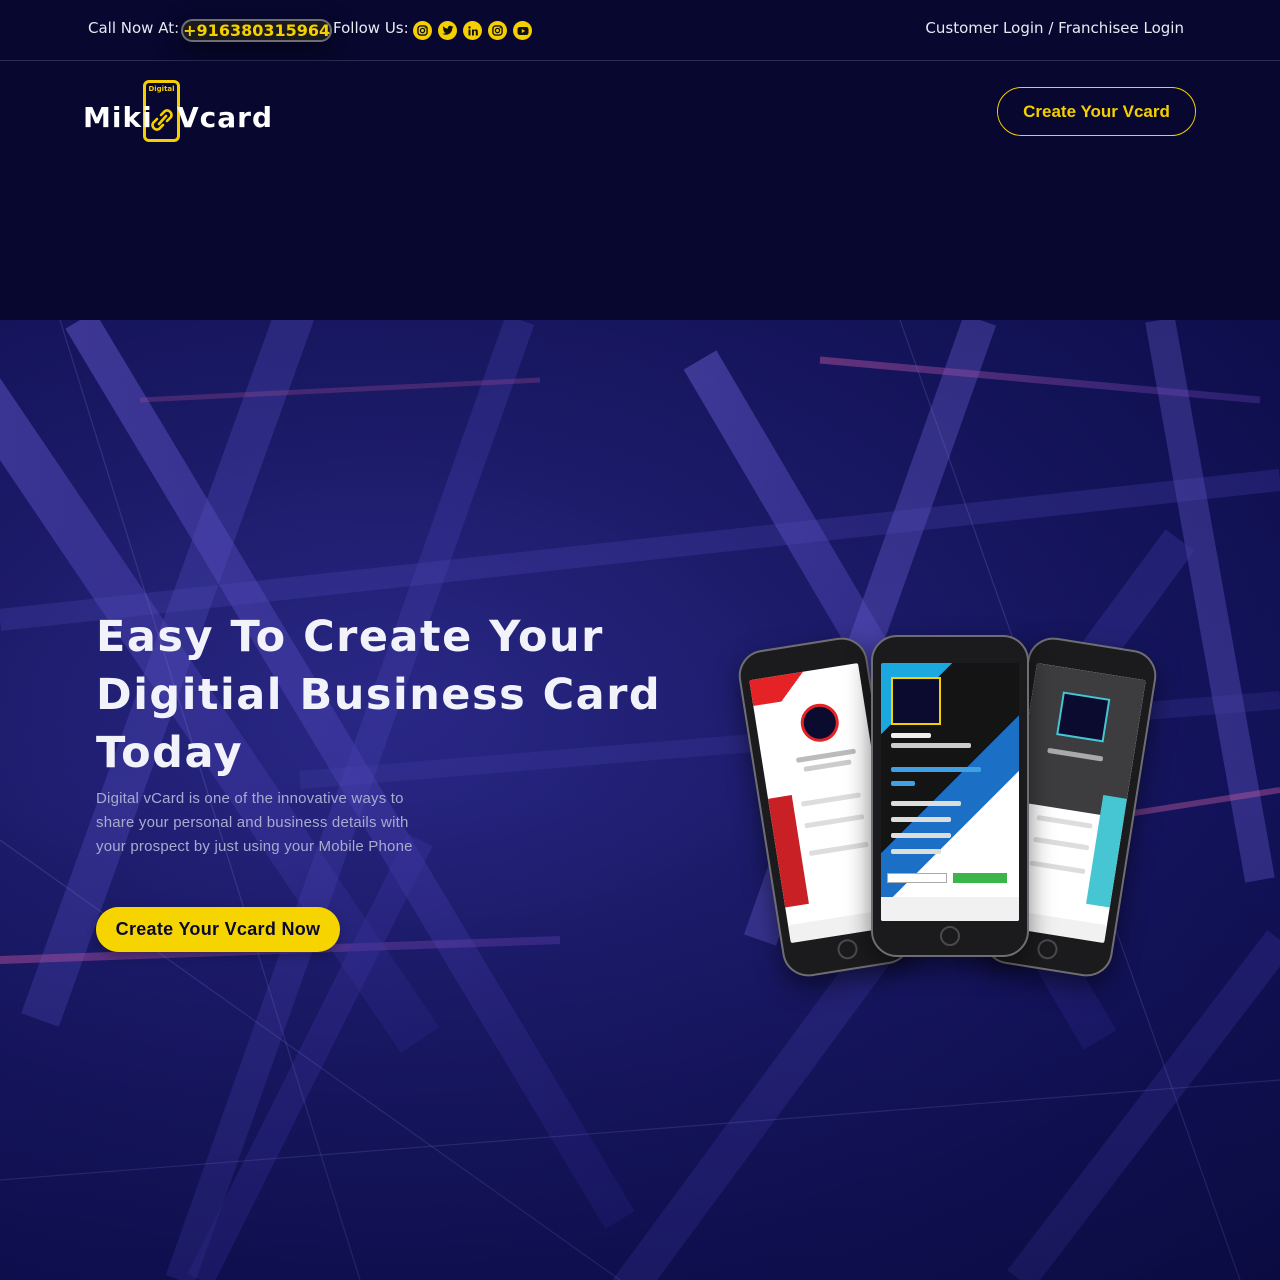 This screenshot has height=1280, width=1280. I want to click on headline-line-2: Digitial Business Card, so click(379, 695).